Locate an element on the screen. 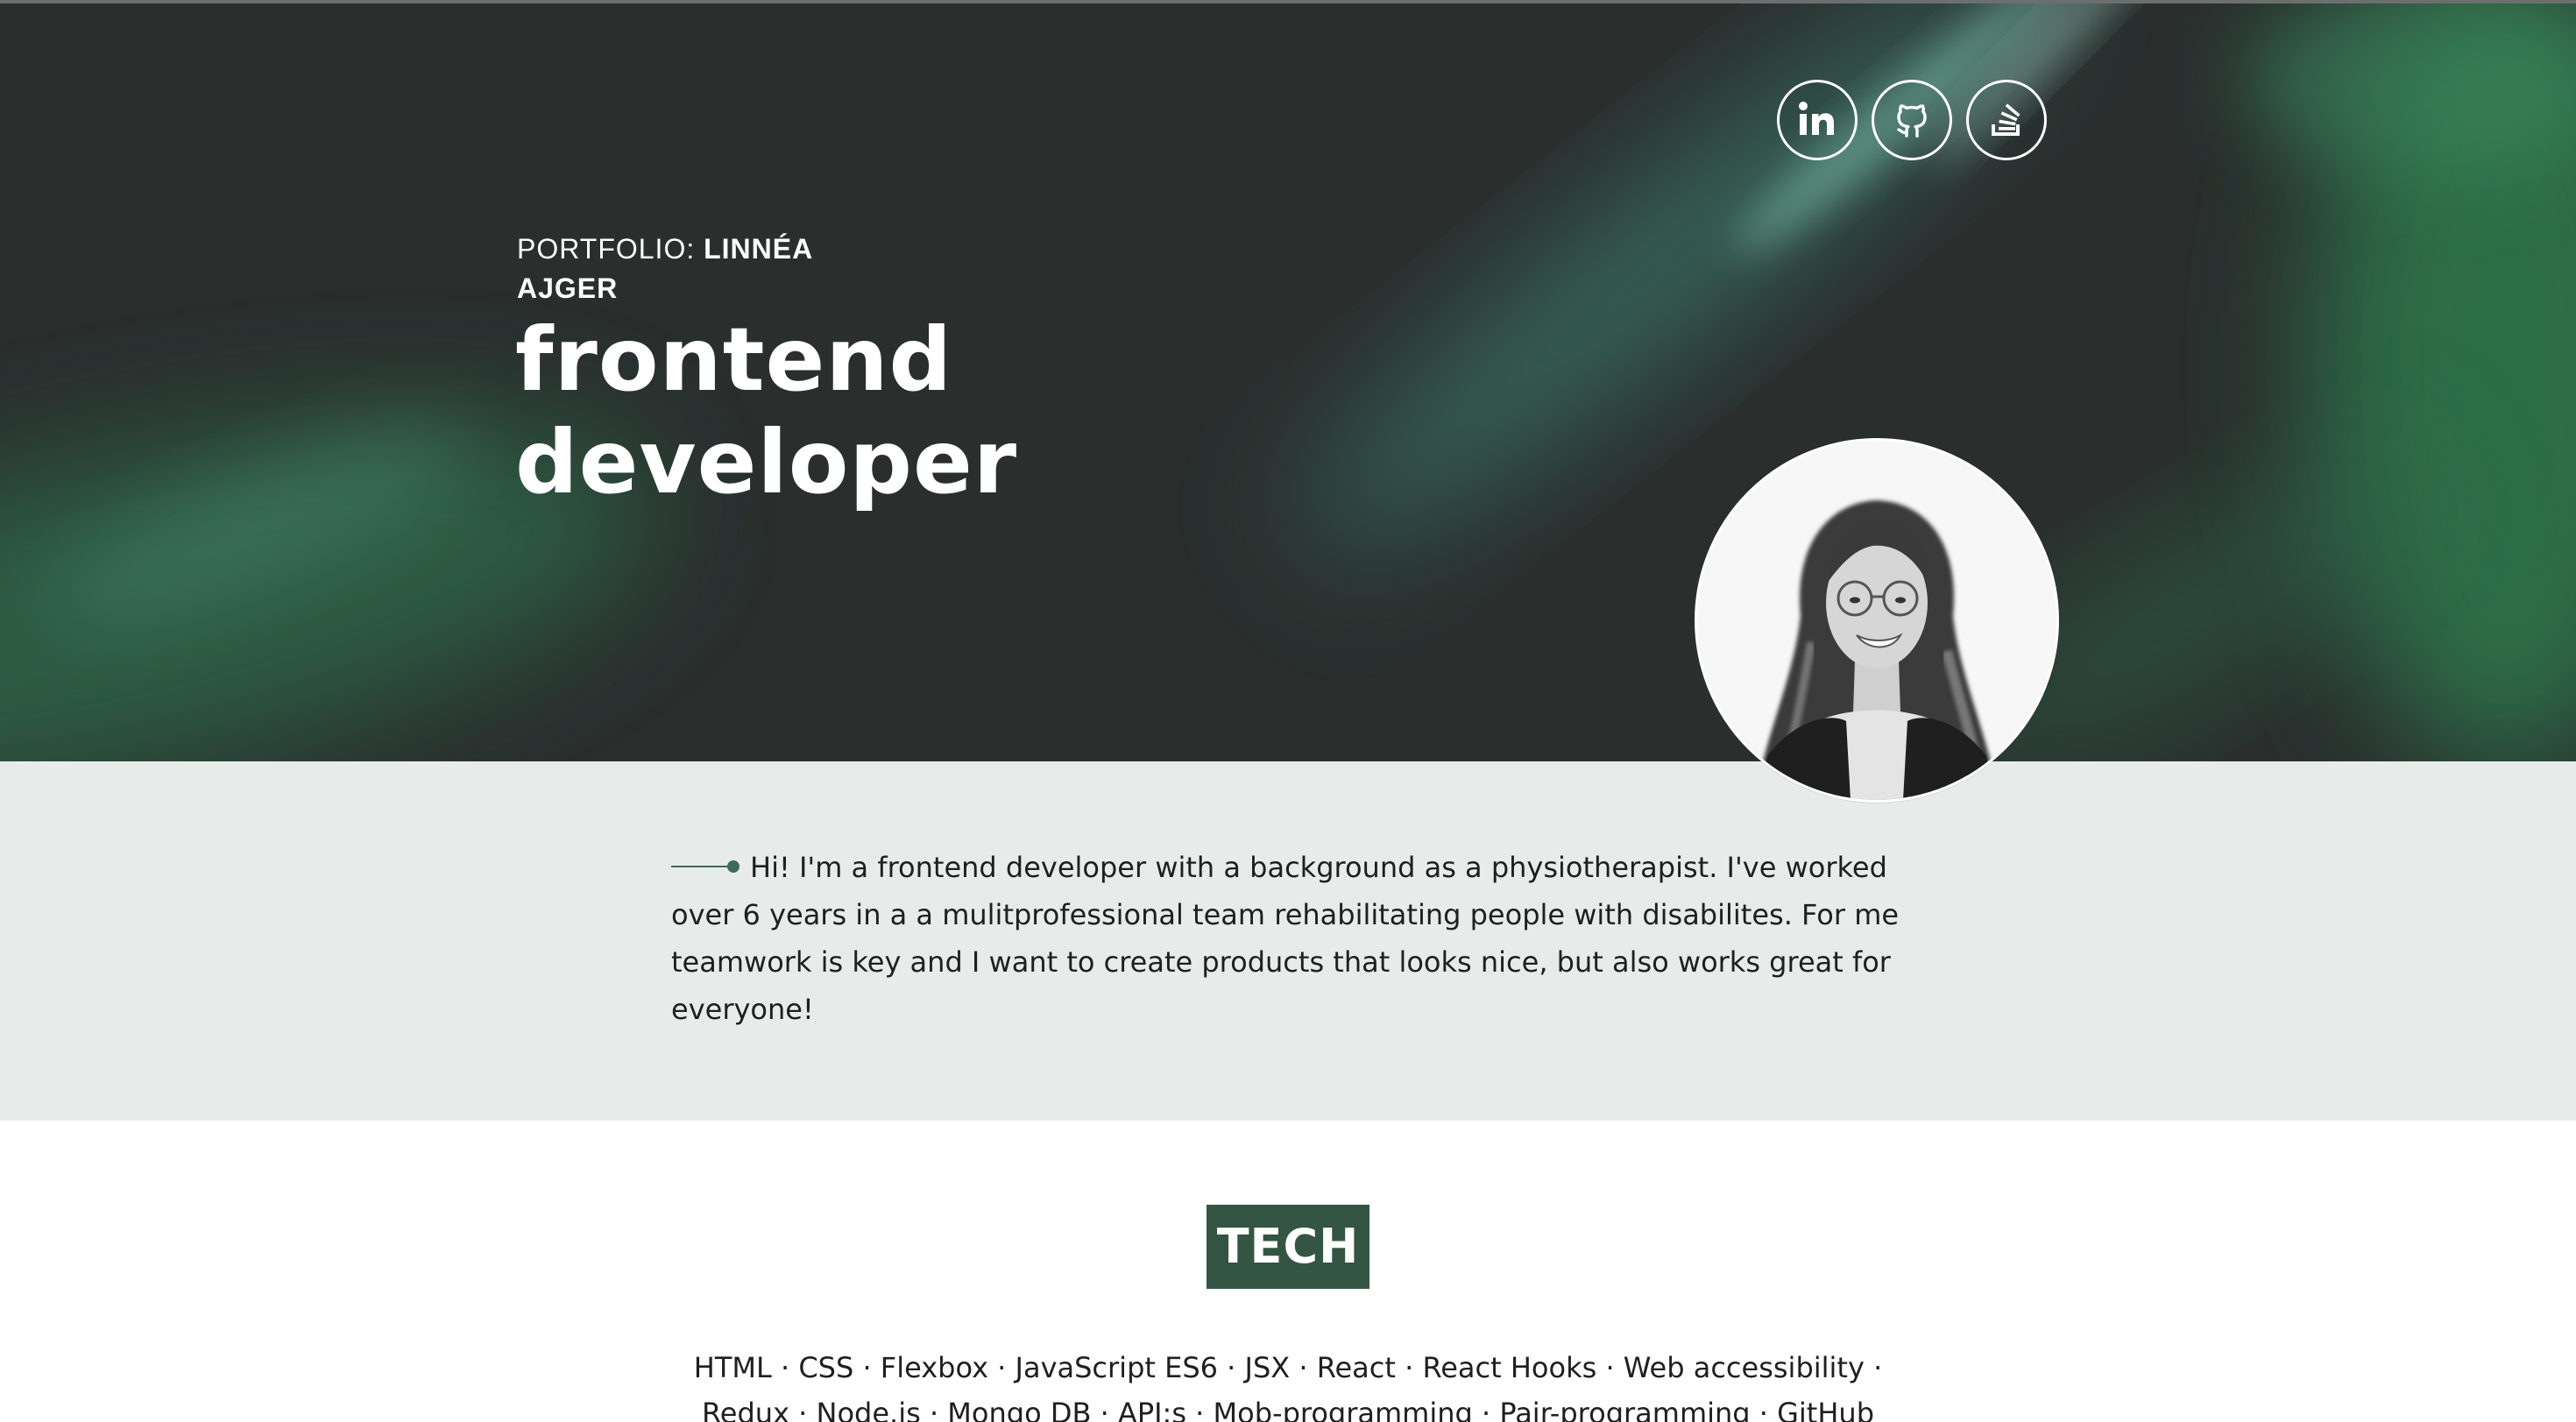  tech-item: Flexbox is located at coordinates (934, 1367).